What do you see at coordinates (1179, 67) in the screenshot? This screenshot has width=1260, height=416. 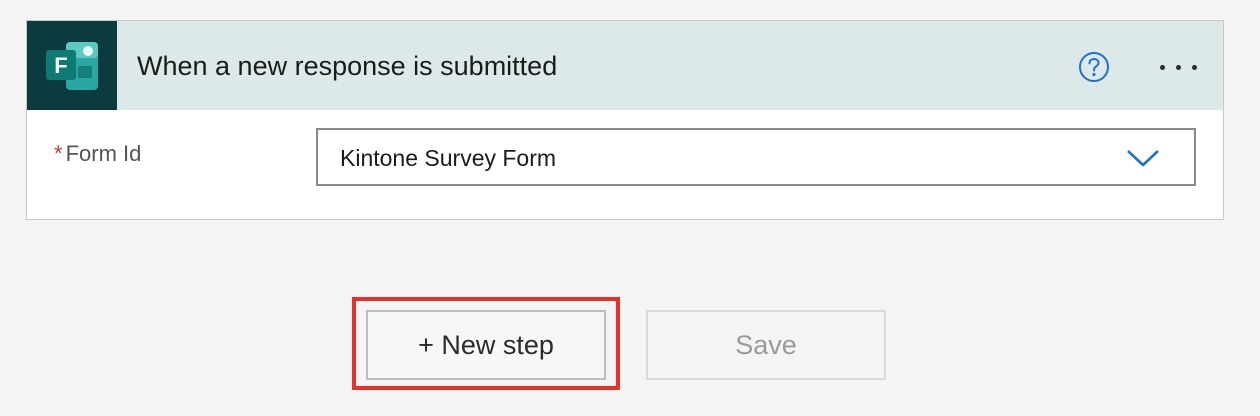 I see `more-options-button` at bounding box center [1179, 67].